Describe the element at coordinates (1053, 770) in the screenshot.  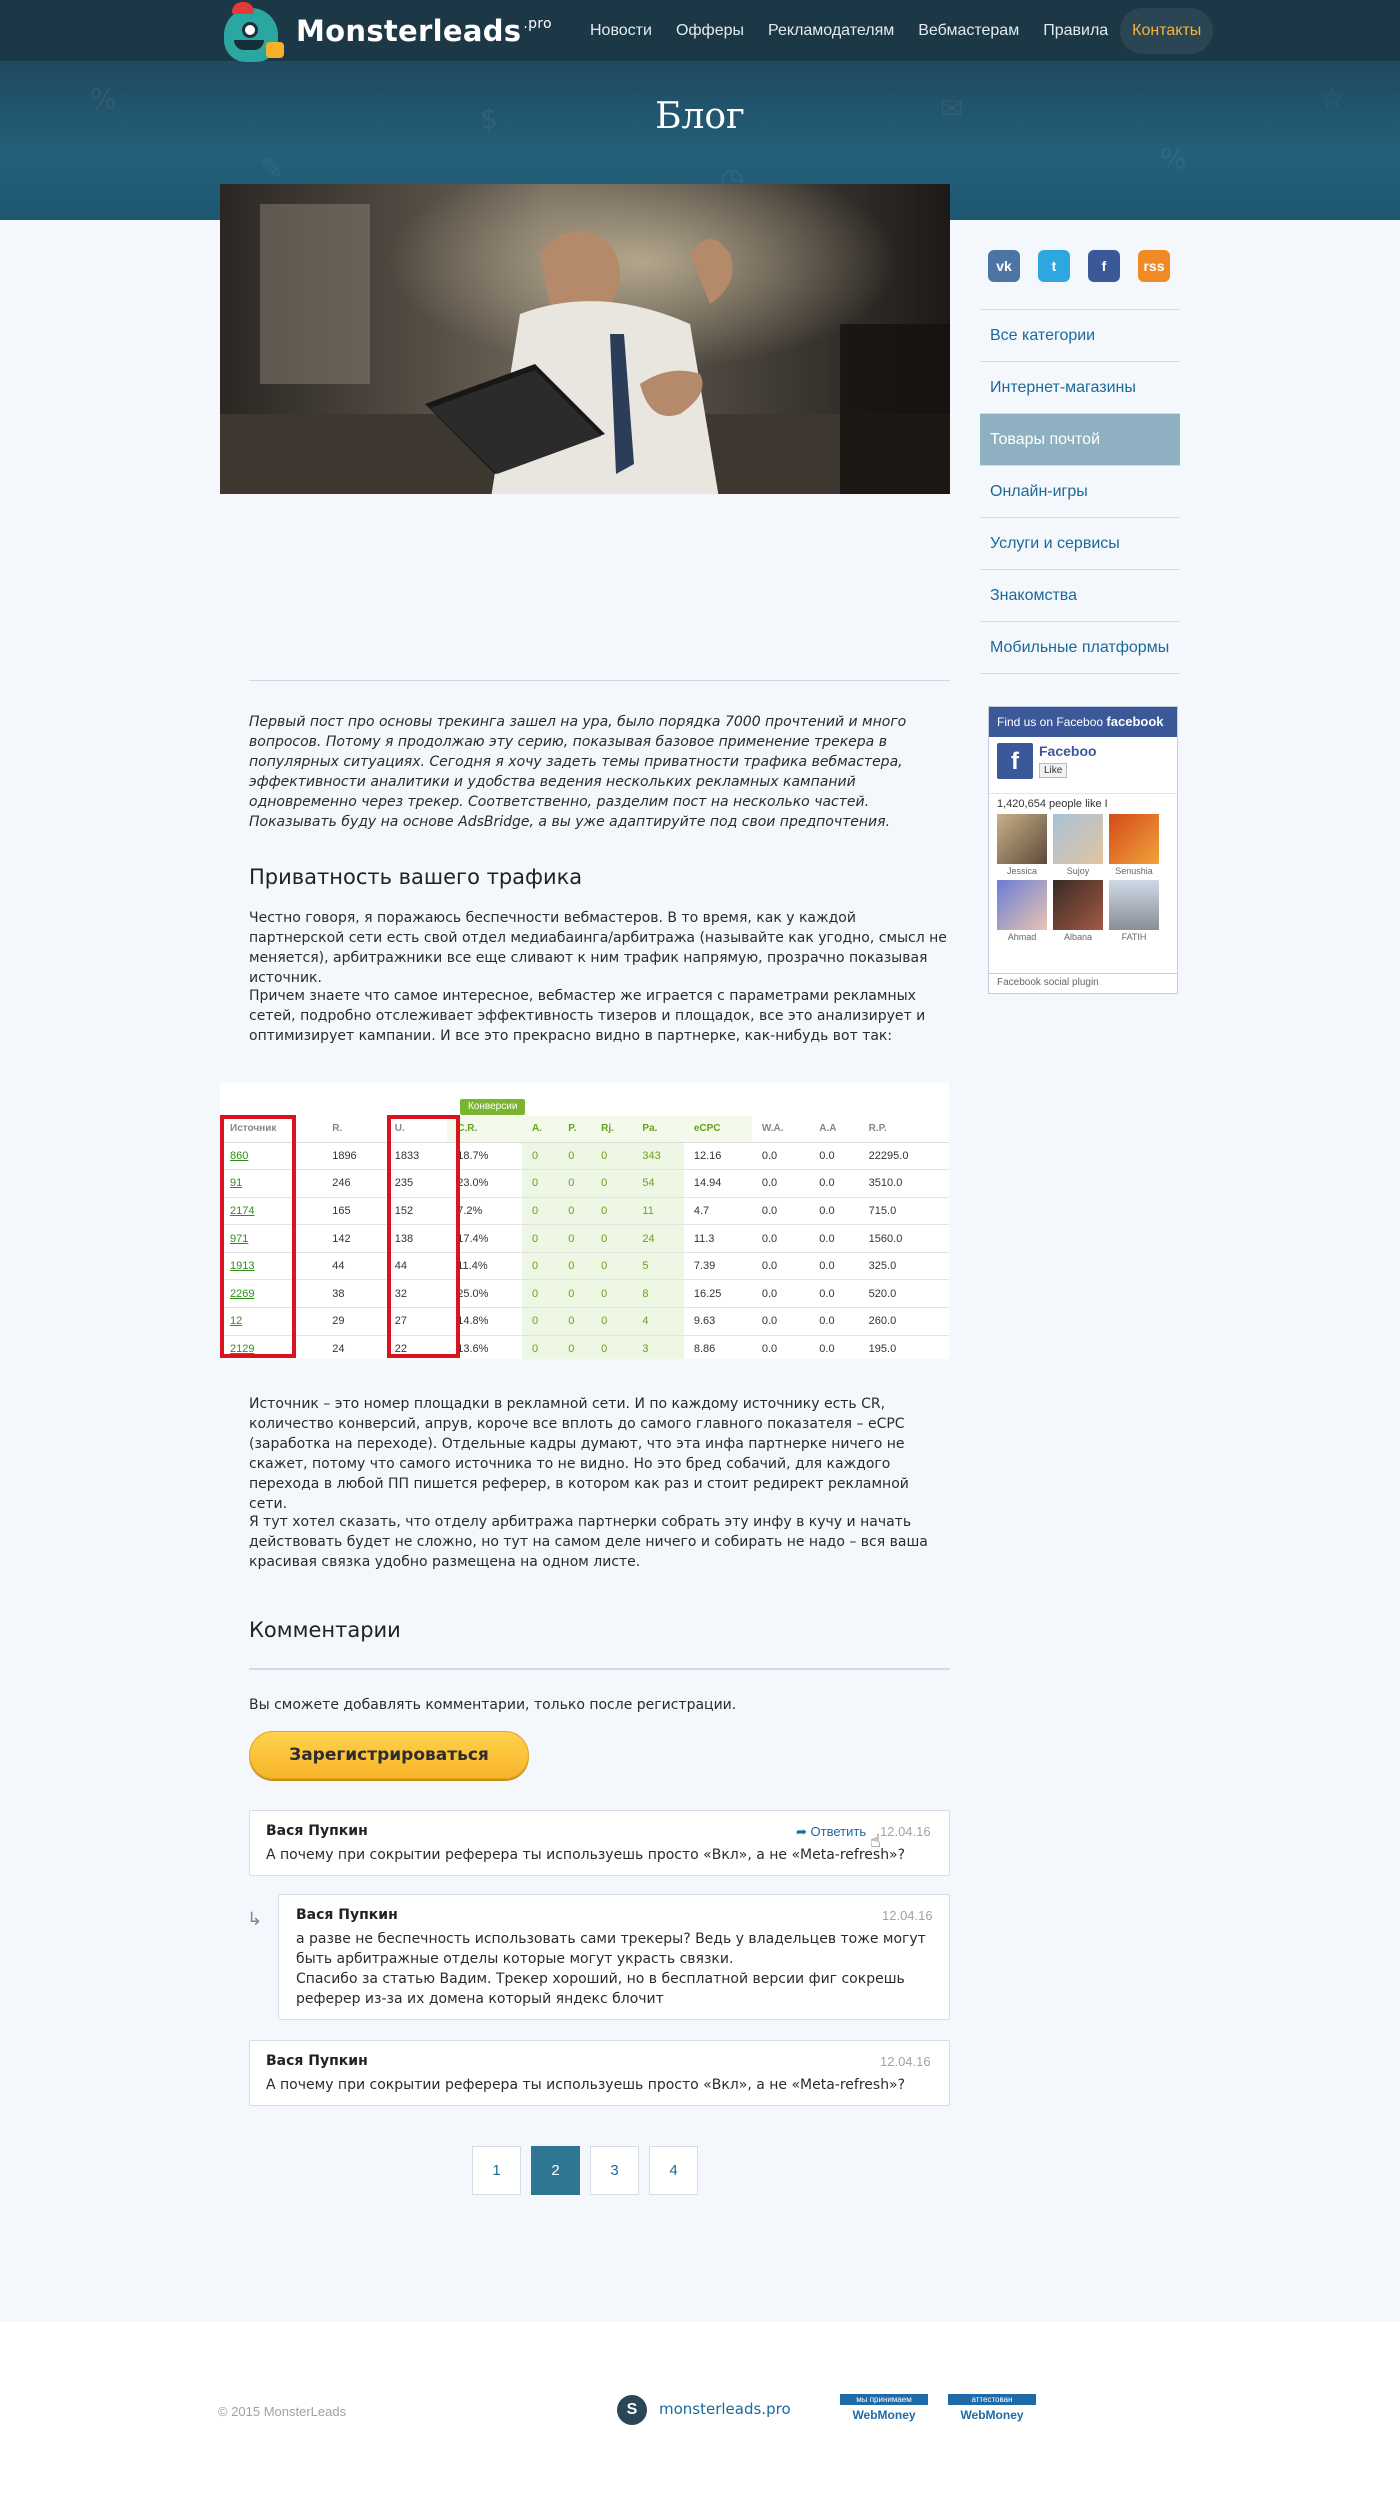
I see `fb-like-button: Like` at that location.